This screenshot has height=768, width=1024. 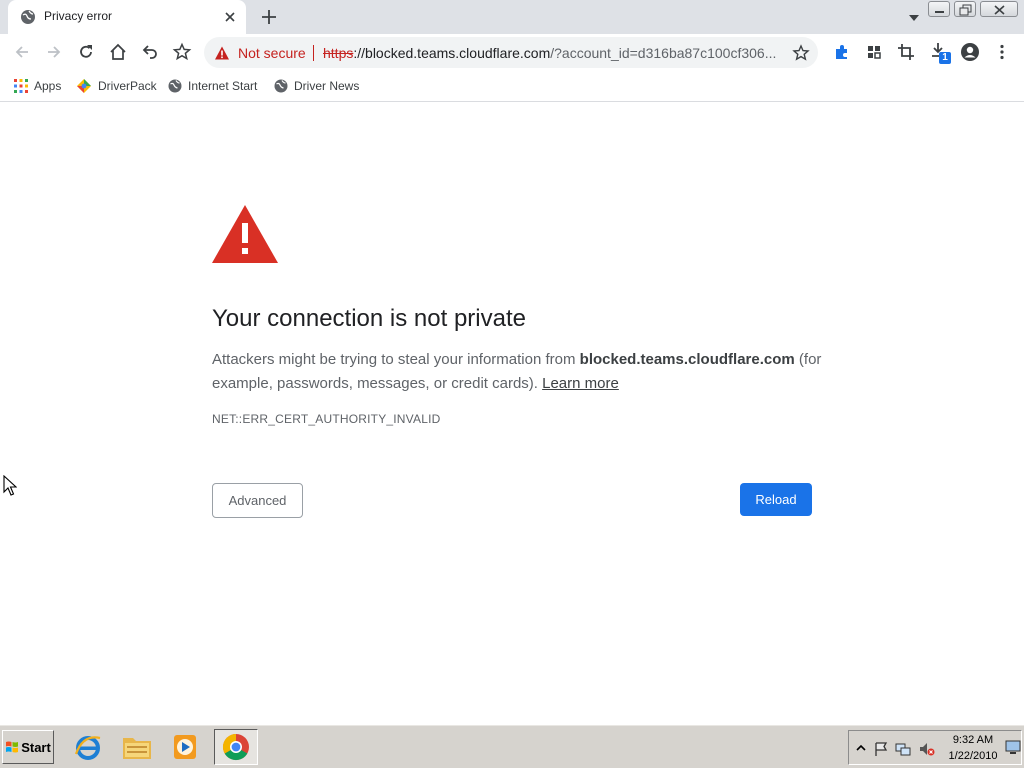 I want to click on download-count-badge: 1, so click(x=945, y=57).